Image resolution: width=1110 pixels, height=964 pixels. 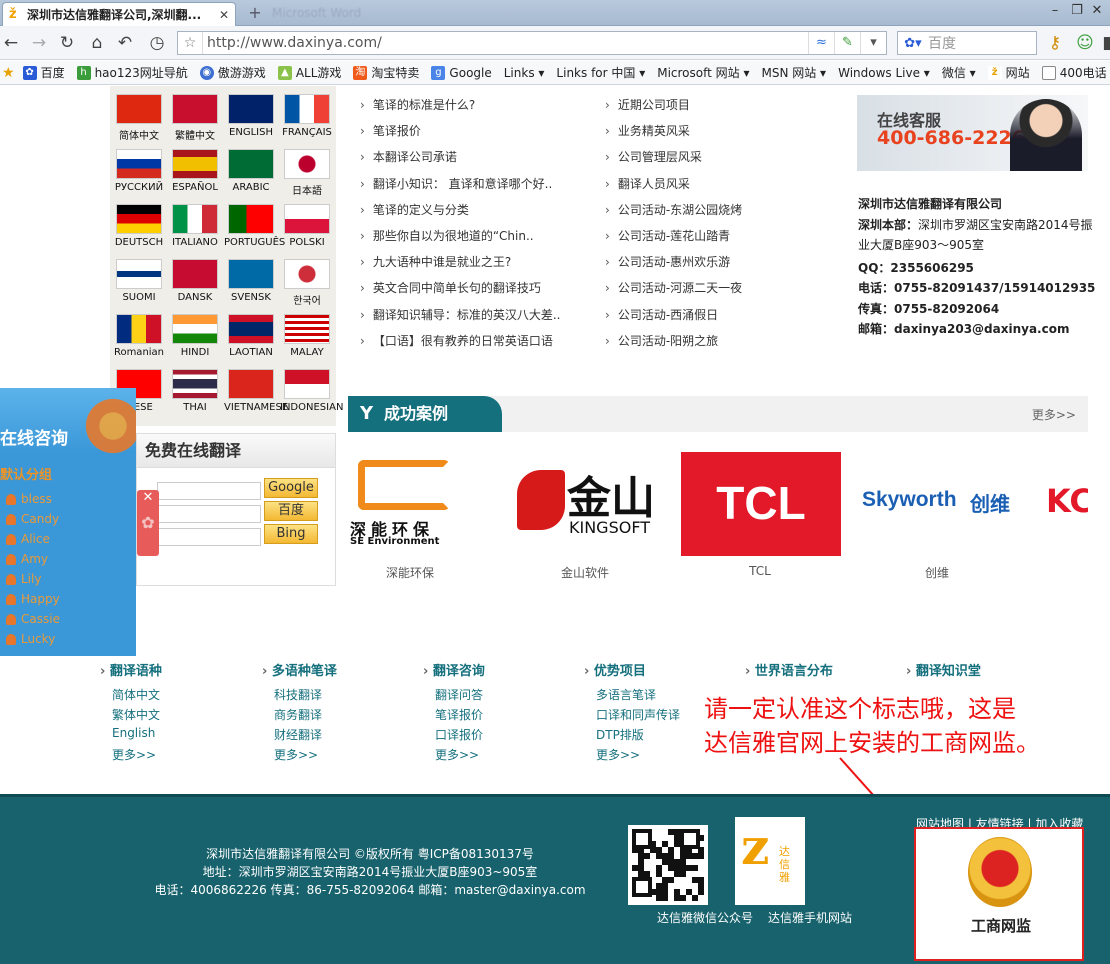 What do you see at coordinates (1008, 72) in the screenshot?
I see `bookmark-item: ž 网站` at bounding box center [1008, 72].